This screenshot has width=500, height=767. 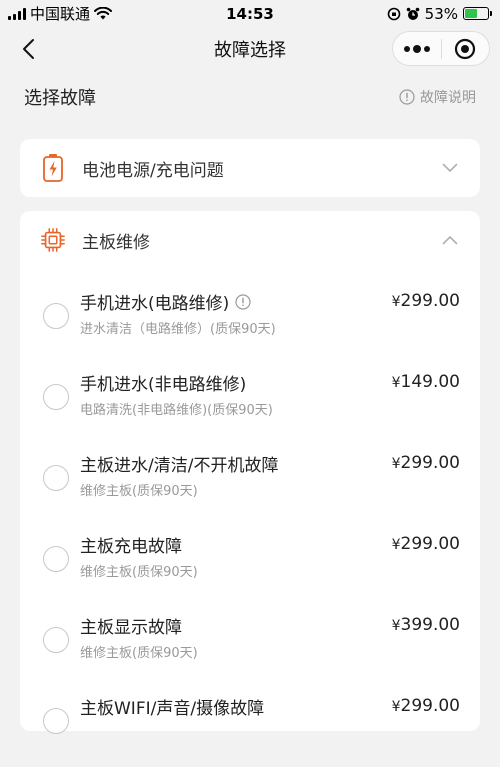 I want to click on fault-name: 主板显示故障, so click(x=131, y=625).